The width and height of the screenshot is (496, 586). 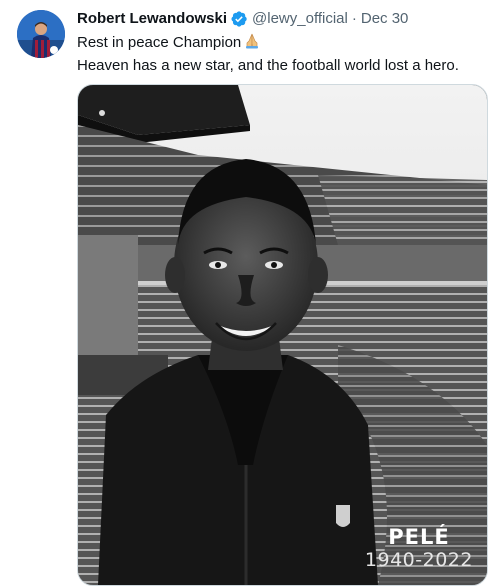 What do you see at coordinates (385, 19) in the screenshot?
I see `tweet-date: Dec 30` at bounding box center [385, 19].